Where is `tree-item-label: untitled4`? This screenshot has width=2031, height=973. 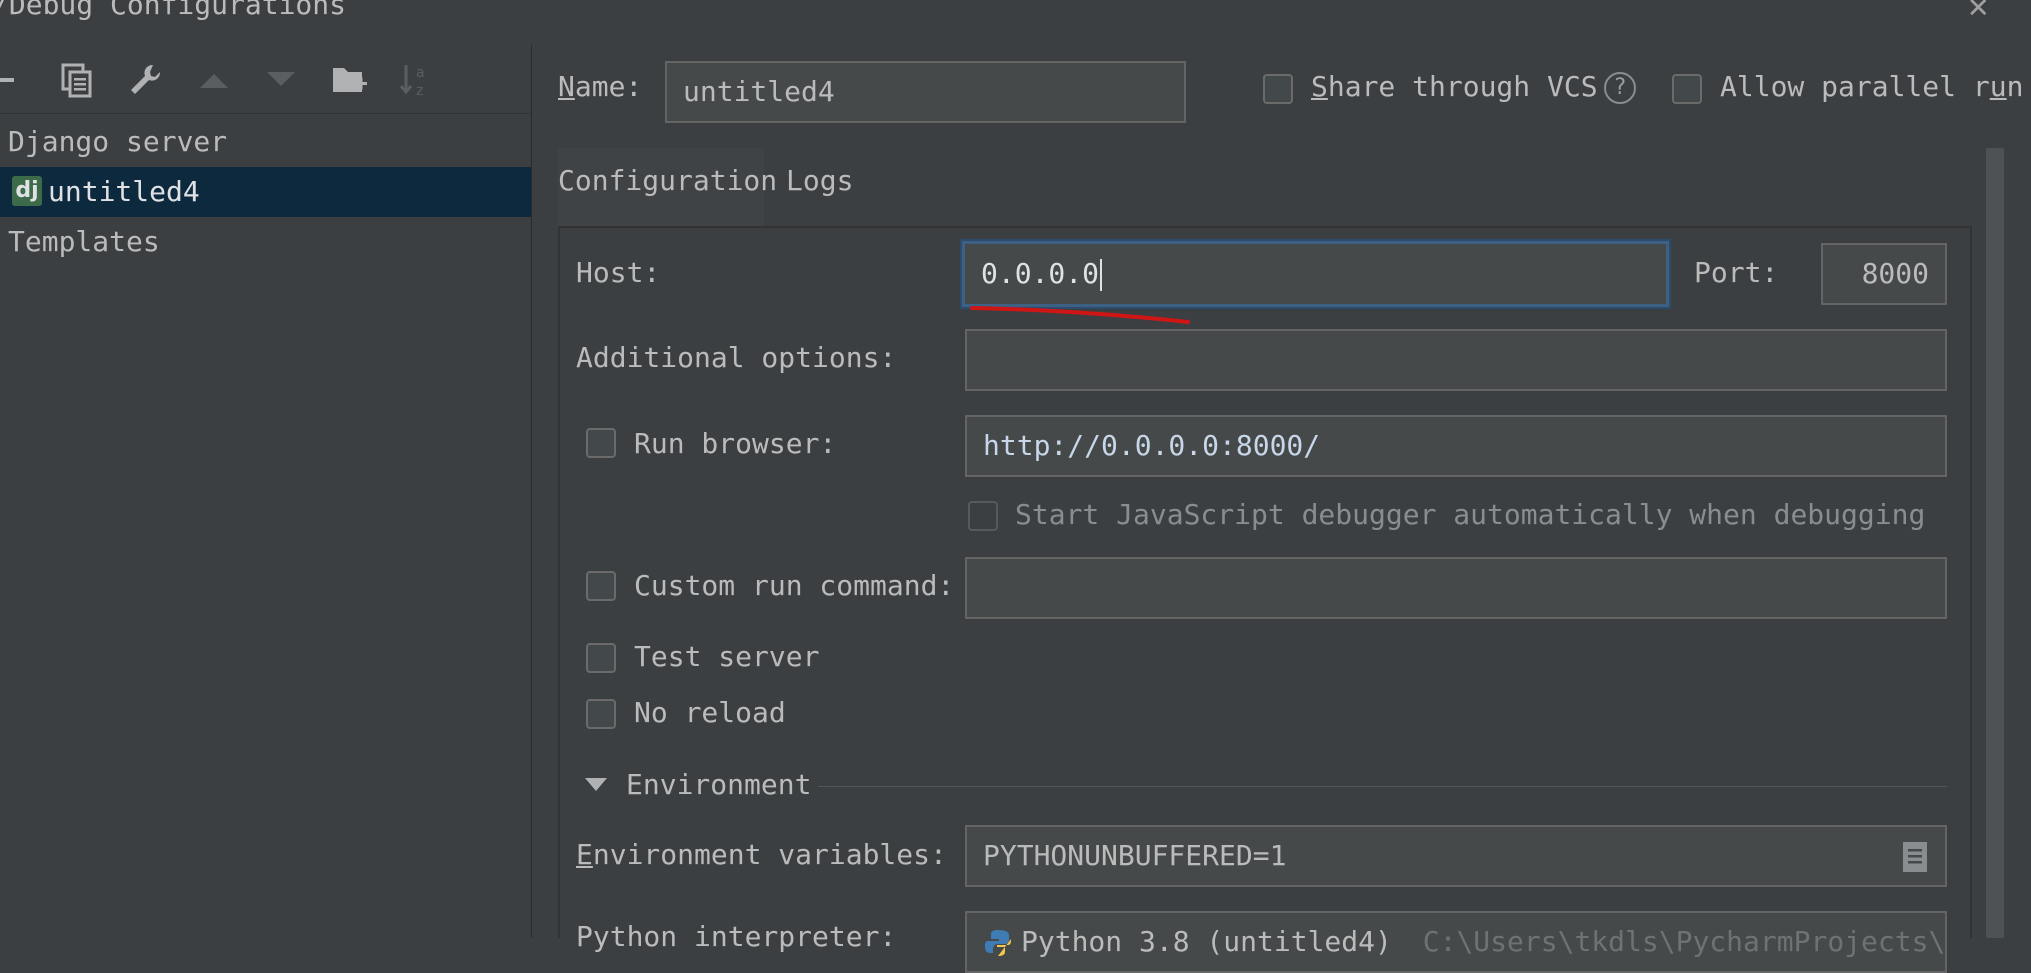 tree-item-label: untitled4 is located at coordinates (124, 191).